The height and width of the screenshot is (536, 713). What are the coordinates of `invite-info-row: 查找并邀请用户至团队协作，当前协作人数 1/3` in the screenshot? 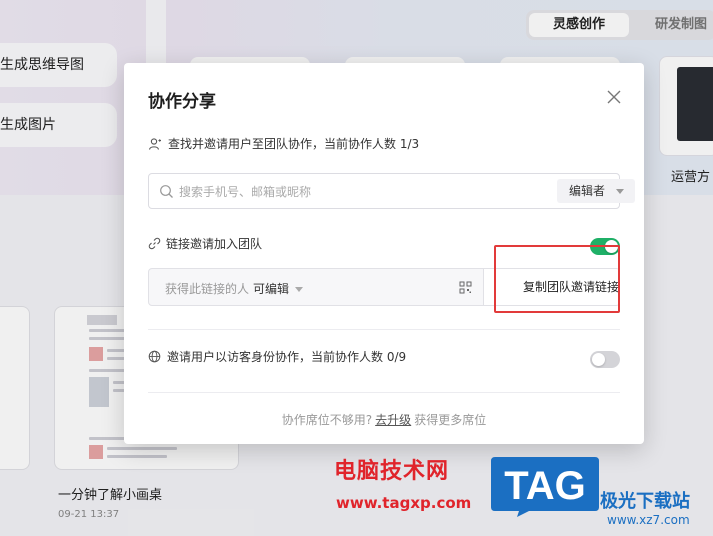 It's located at (283, 143).